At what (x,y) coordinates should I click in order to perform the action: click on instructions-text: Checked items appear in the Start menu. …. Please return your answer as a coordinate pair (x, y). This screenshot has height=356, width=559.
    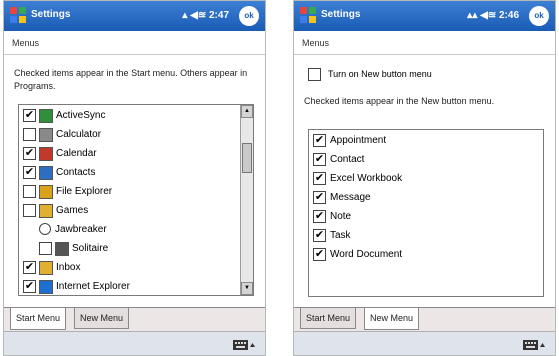
    Looking at the image, I should click on (131, 79).